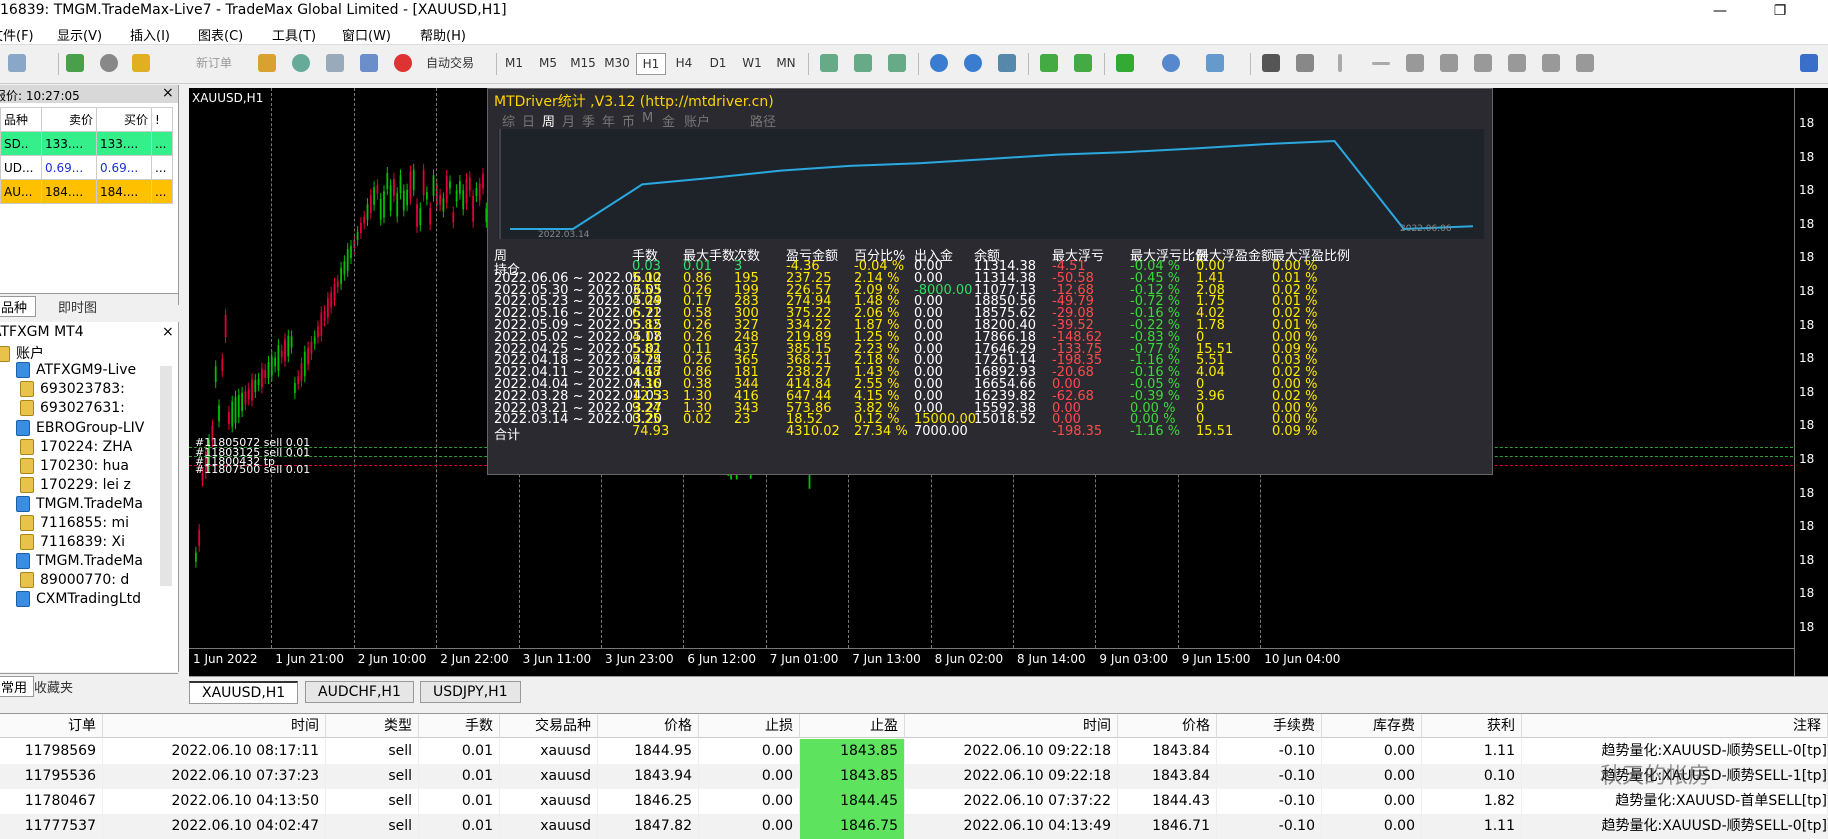  What do you see at coordinates (162, 119) in the screenshot?
I see `col-flag: !` at bounding box center [162, 119].